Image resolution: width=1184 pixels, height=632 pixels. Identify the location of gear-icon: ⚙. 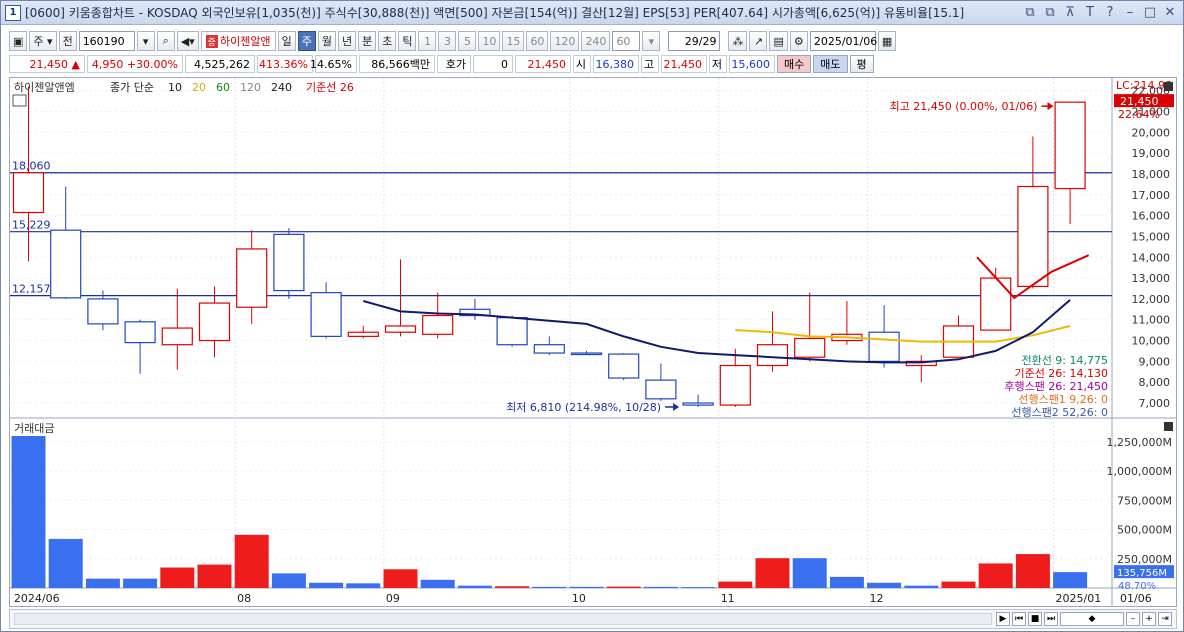
(798, 41).